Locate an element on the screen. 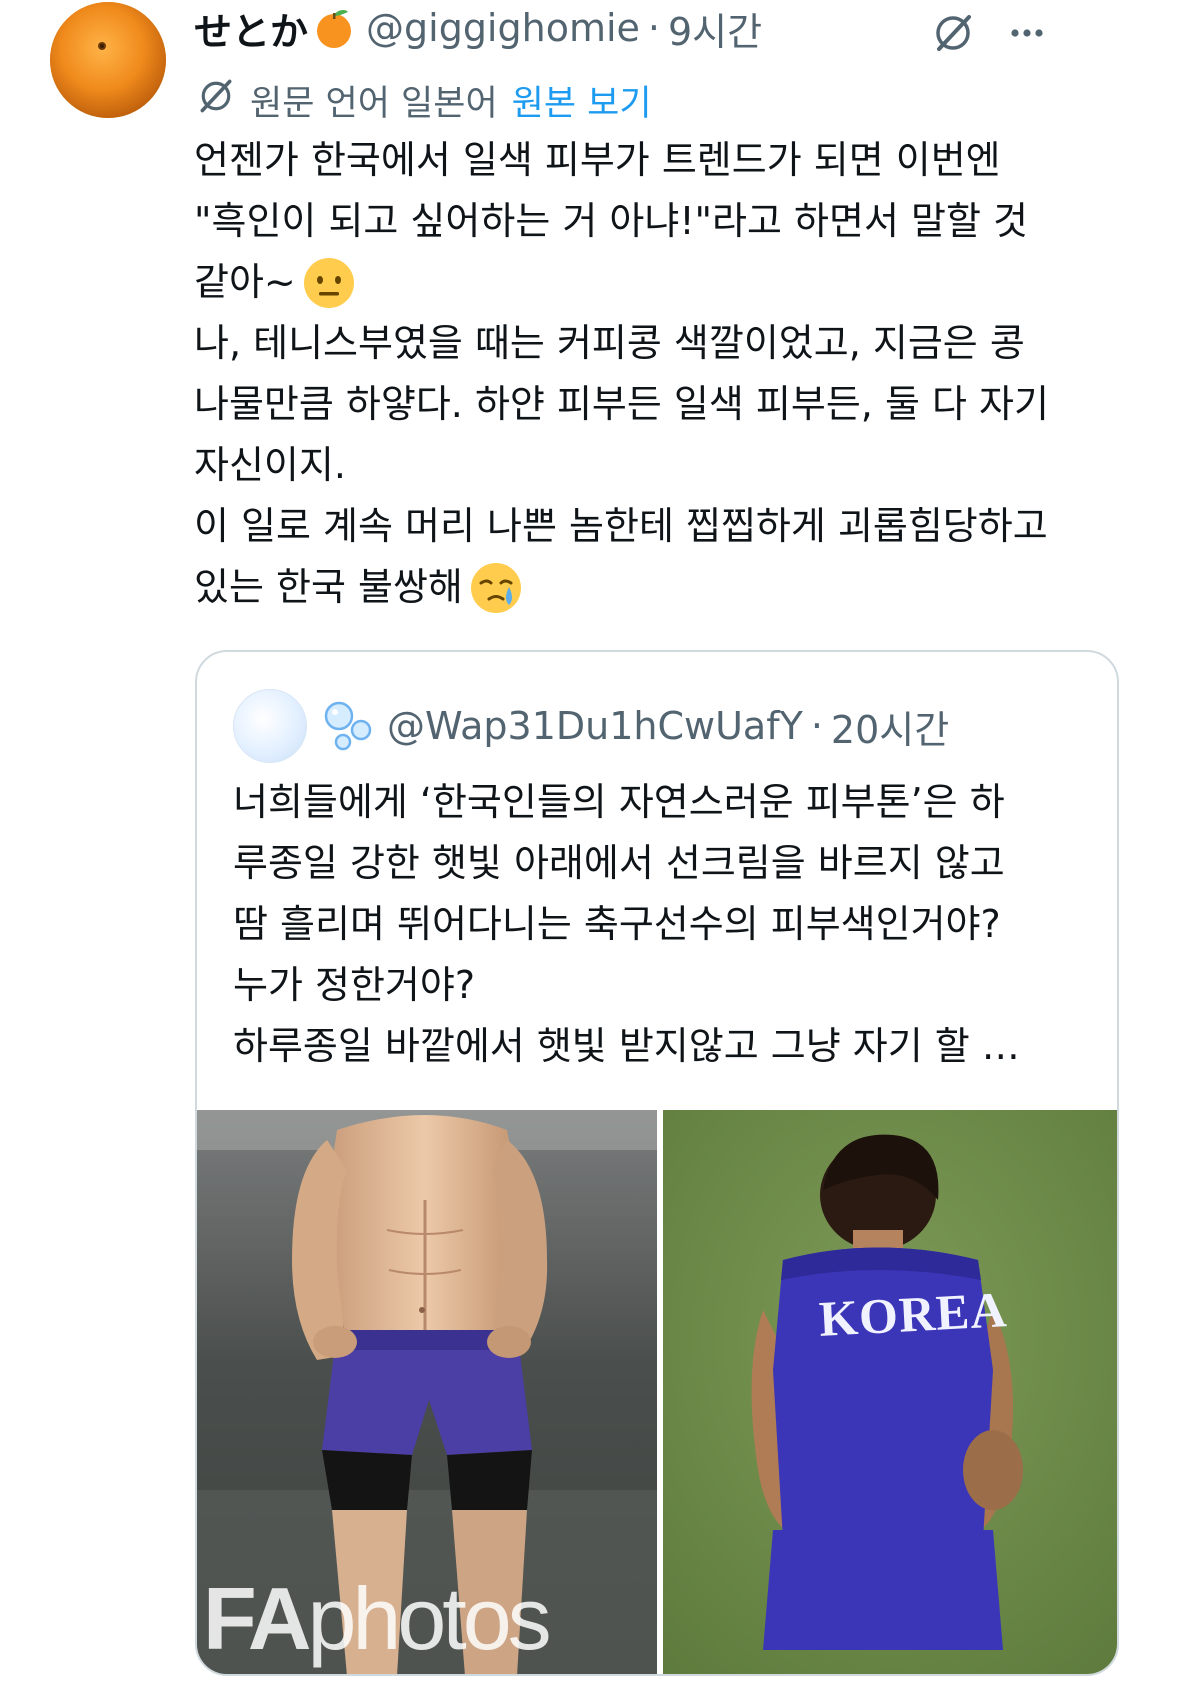 The image size is (1179, 1685). quoted-tweet-timestamp: 20시간 is located at coordinates (890, 726).